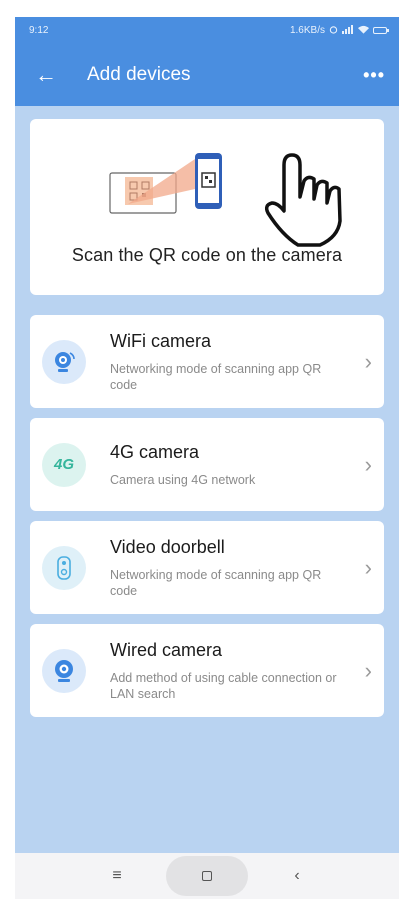 This screenshot has height=899, width=414. Describe the element at coordinates (233, 465) in the screenshot. I see `device-text: 4G camera Camera using 4G network` at that location.